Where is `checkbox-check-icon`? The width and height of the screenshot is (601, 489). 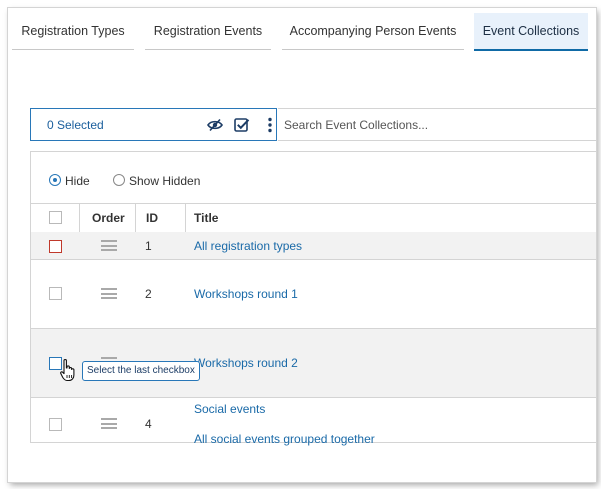 checkbox-check-icon is located at coordinates (242, 125).